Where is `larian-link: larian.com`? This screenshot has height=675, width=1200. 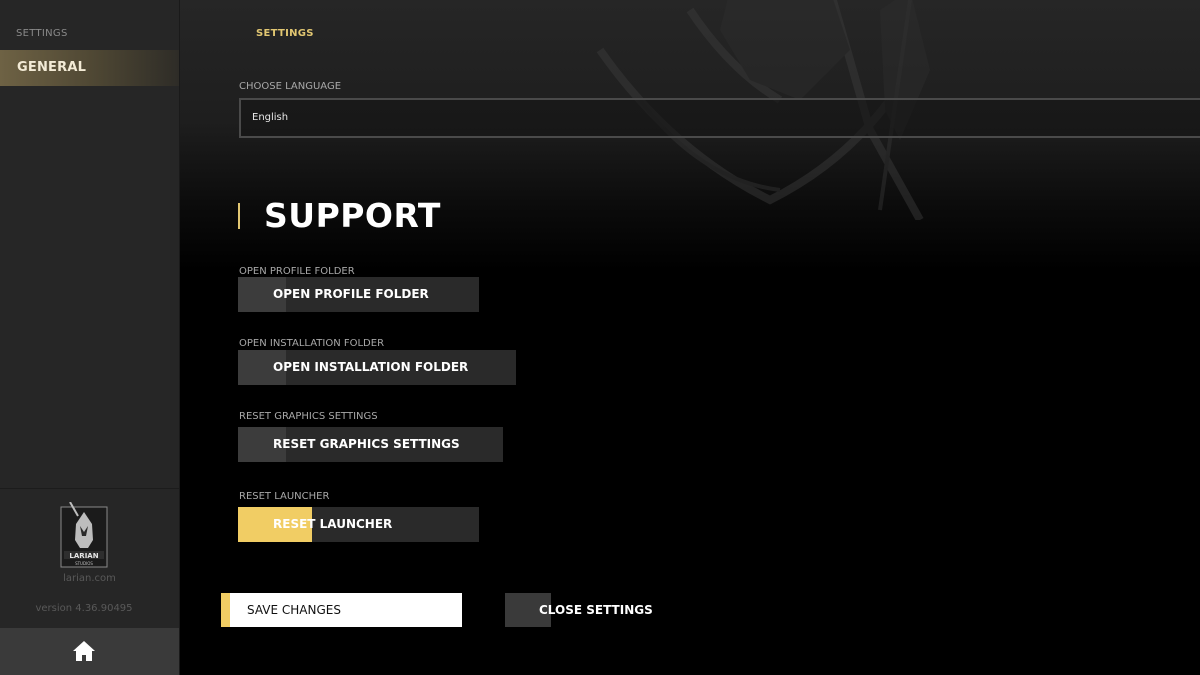 larian-link: larian.com is located at coordinates (89, 578).